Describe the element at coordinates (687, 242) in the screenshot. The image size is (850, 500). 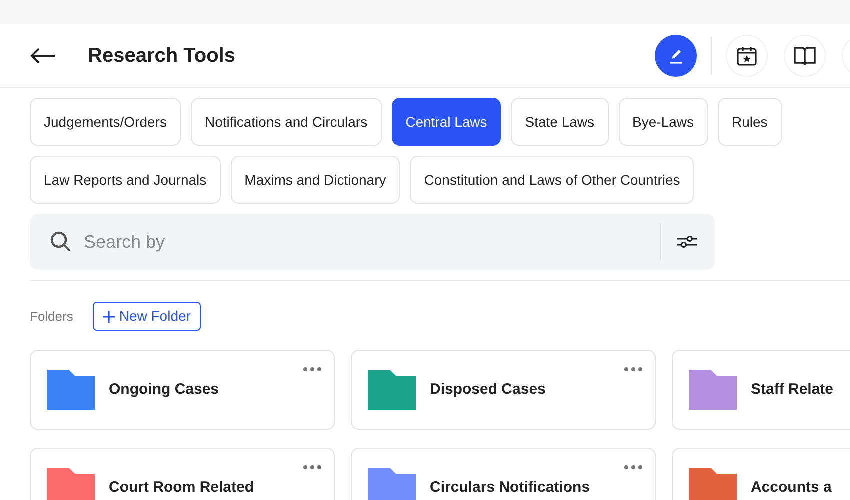
I see `filter-icon` at that location.